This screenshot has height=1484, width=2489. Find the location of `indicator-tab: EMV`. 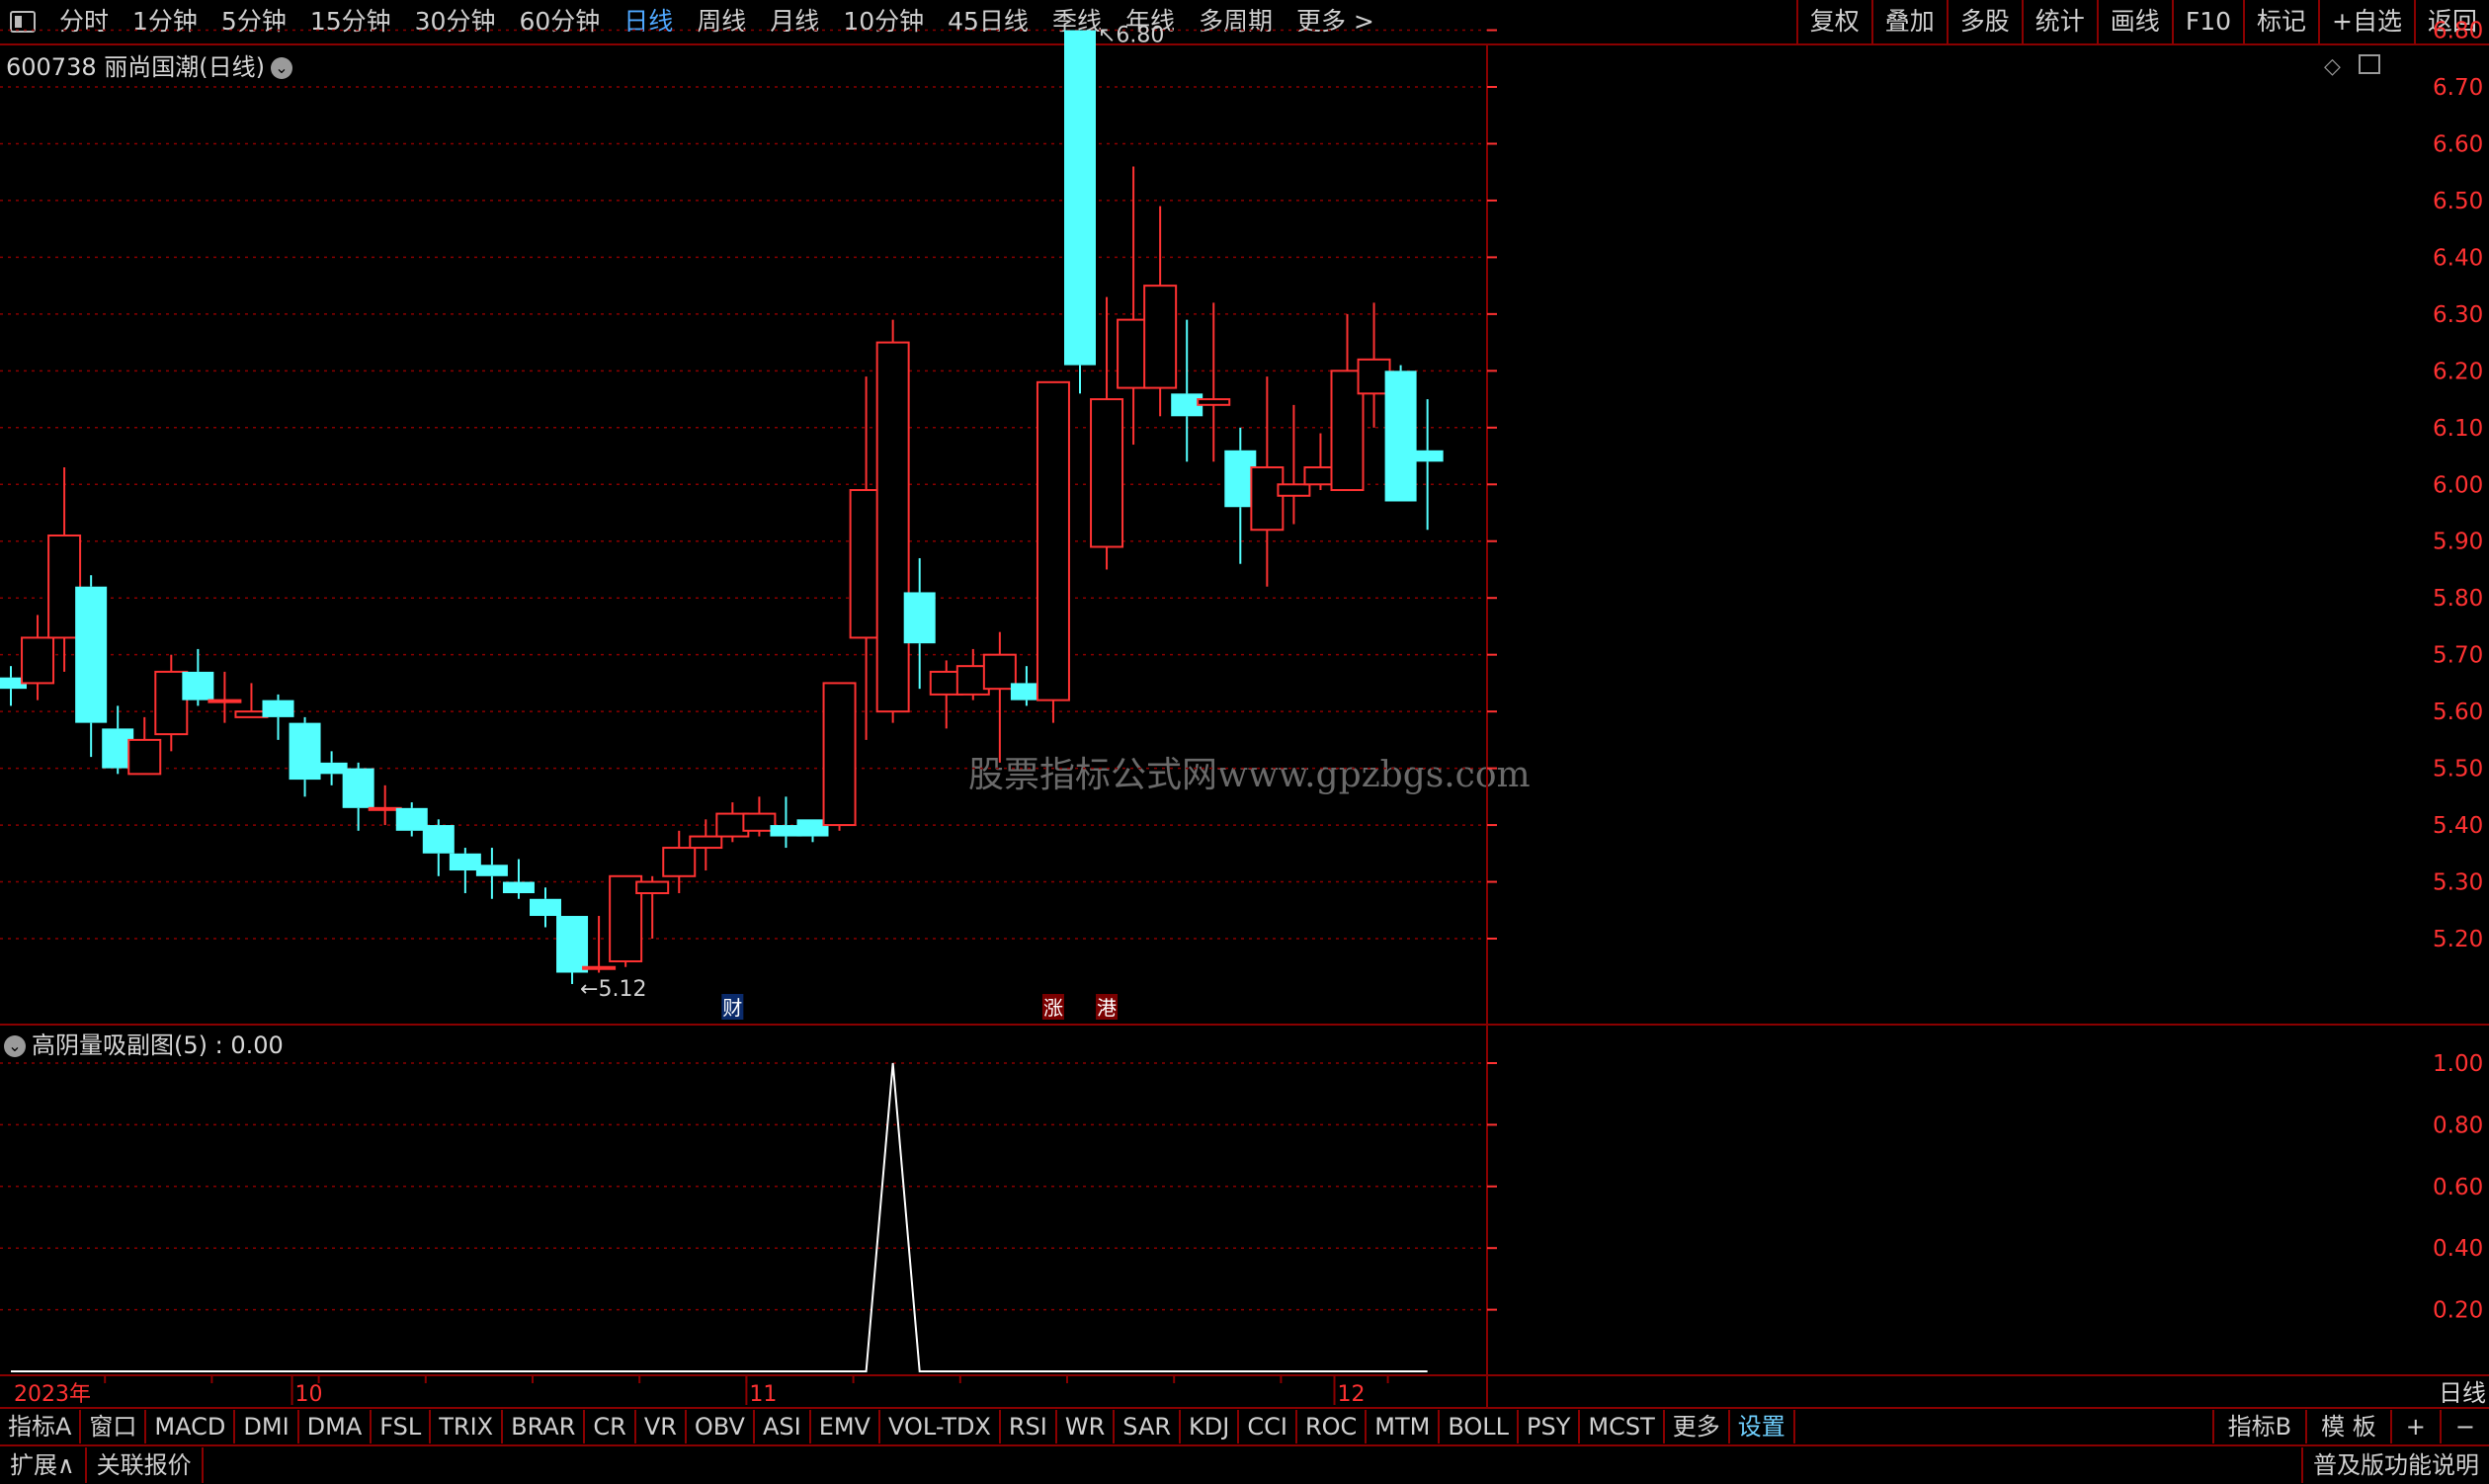

indicator-tab: EMV is located at coordinates (846, 1426).